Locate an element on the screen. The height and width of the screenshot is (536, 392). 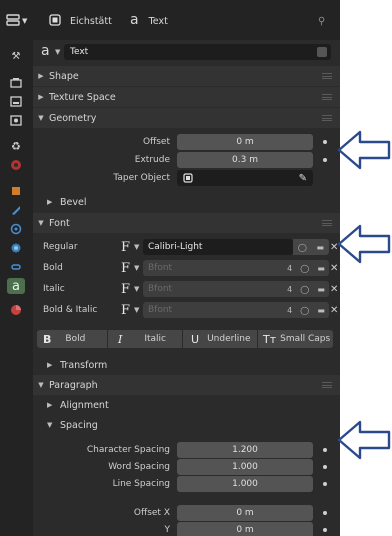
text-object-icon is located at coordinates (55, 21).